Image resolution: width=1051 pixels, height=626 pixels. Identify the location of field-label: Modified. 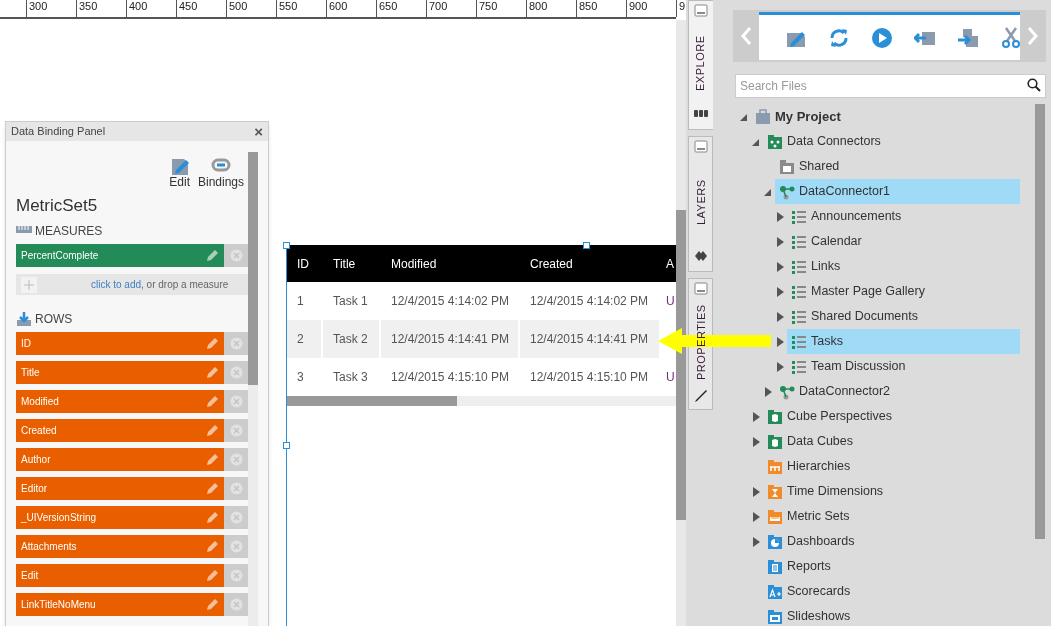
(40, 402).